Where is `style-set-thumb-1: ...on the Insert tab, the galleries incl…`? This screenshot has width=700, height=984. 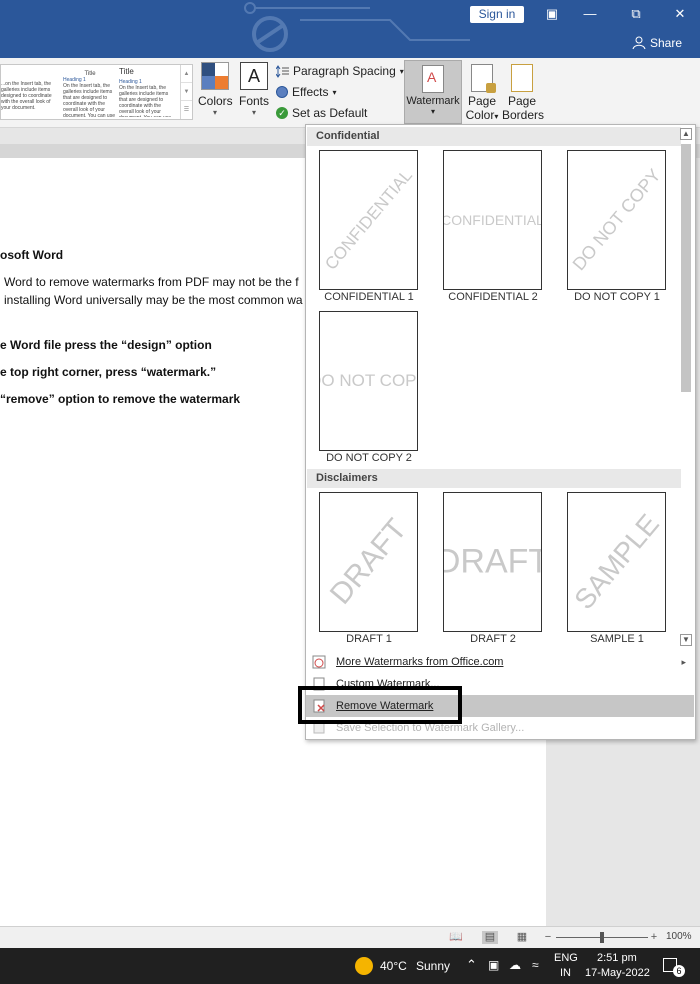 style-set-thumb-1: ...on the Insert tab, the galleries incl… is located at coordinates (29, 92).